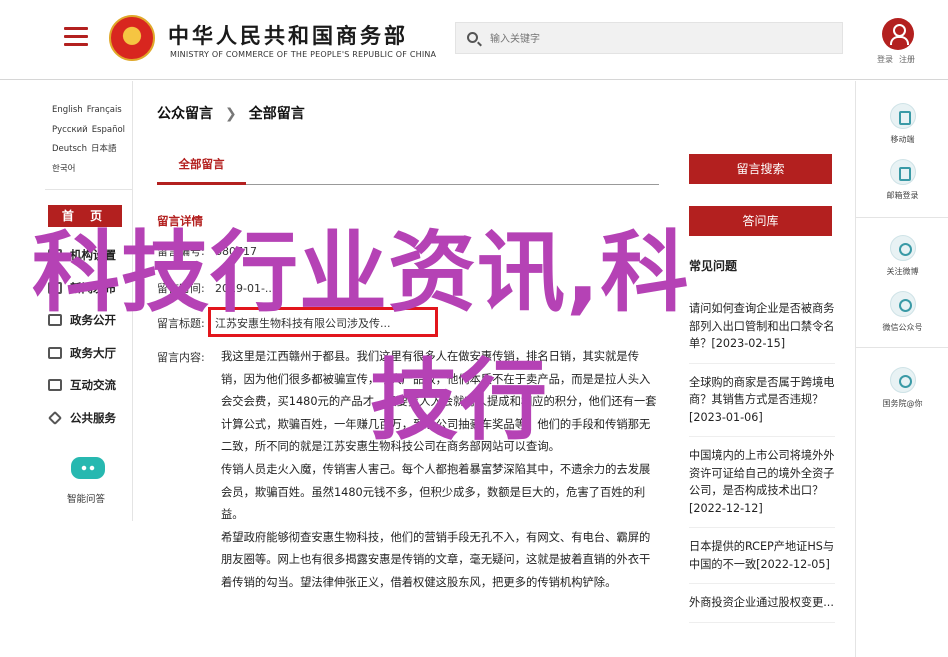  I want to click on lang-spanish: Español, so click(108, 131).